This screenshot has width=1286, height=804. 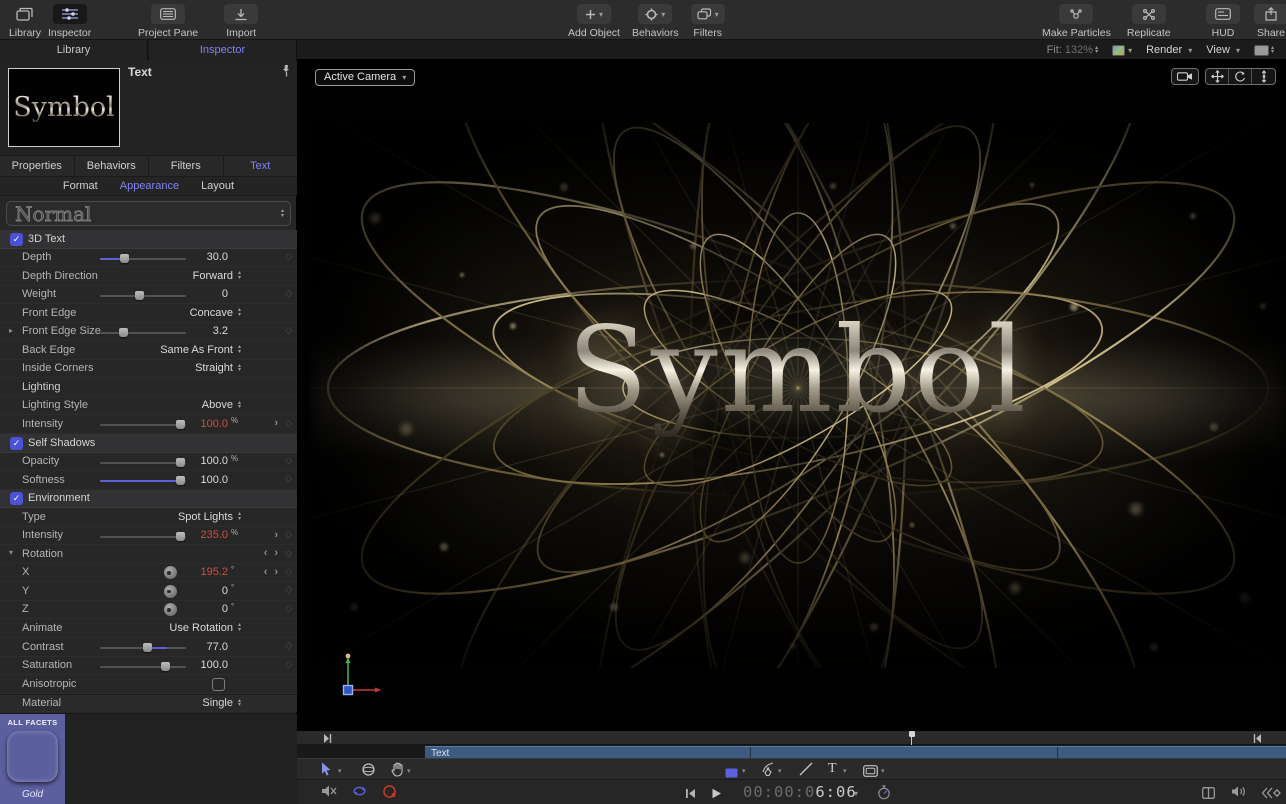 What do you see at coordinates (221, 405) in the screenshot?
I see `popup-lighting-style: Above ▴ ▾` at bounding box center [221, 405].